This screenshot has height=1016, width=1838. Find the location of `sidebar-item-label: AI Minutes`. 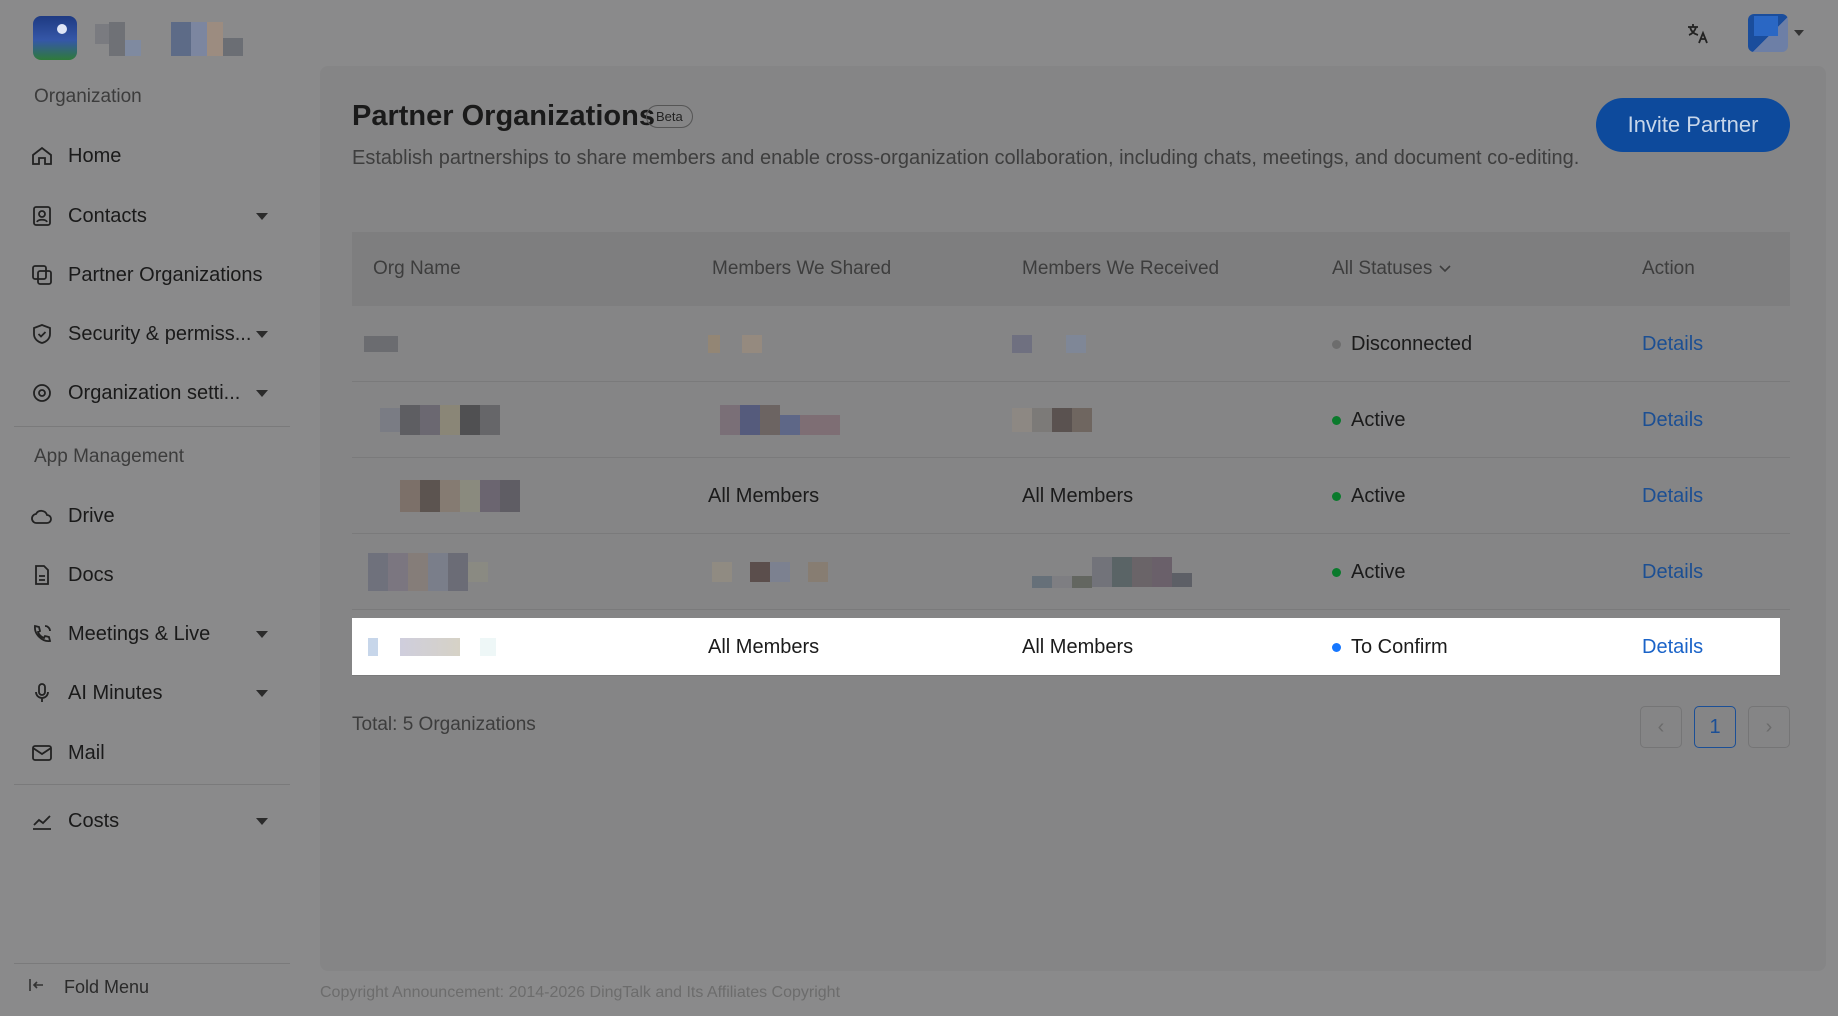

sidebar-item-label: AI Minutes is located at coordinates (115, 692).